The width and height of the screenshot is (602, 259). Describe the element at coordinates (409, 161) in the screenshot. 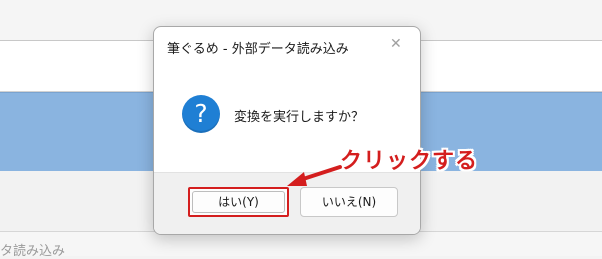

I see `annotation-label: クリックする` at that location.